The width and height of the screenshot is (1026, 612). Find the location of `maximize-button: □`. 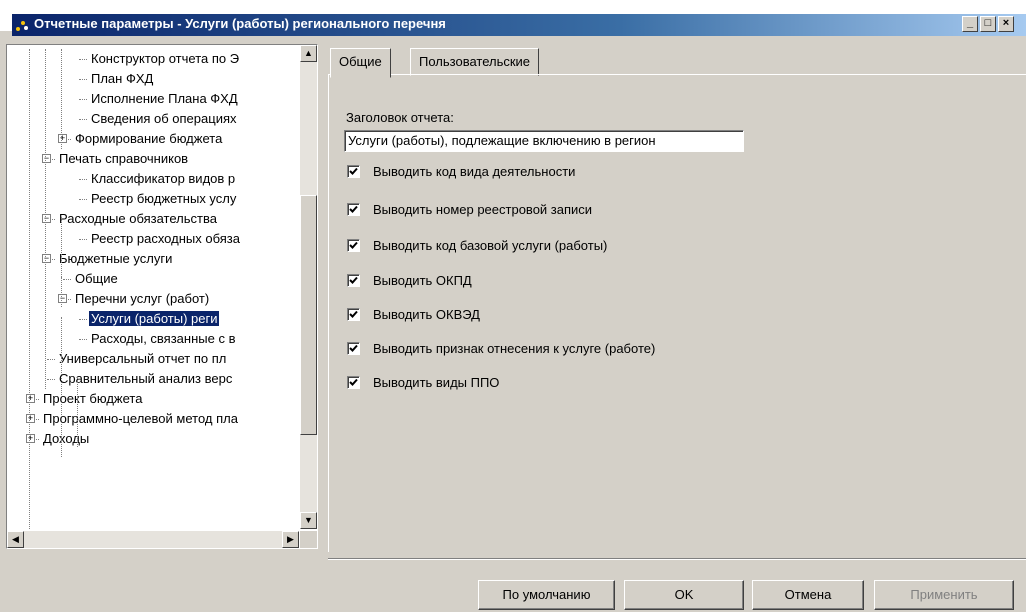

maximize-button: □ is located at coordinates (988, 24).